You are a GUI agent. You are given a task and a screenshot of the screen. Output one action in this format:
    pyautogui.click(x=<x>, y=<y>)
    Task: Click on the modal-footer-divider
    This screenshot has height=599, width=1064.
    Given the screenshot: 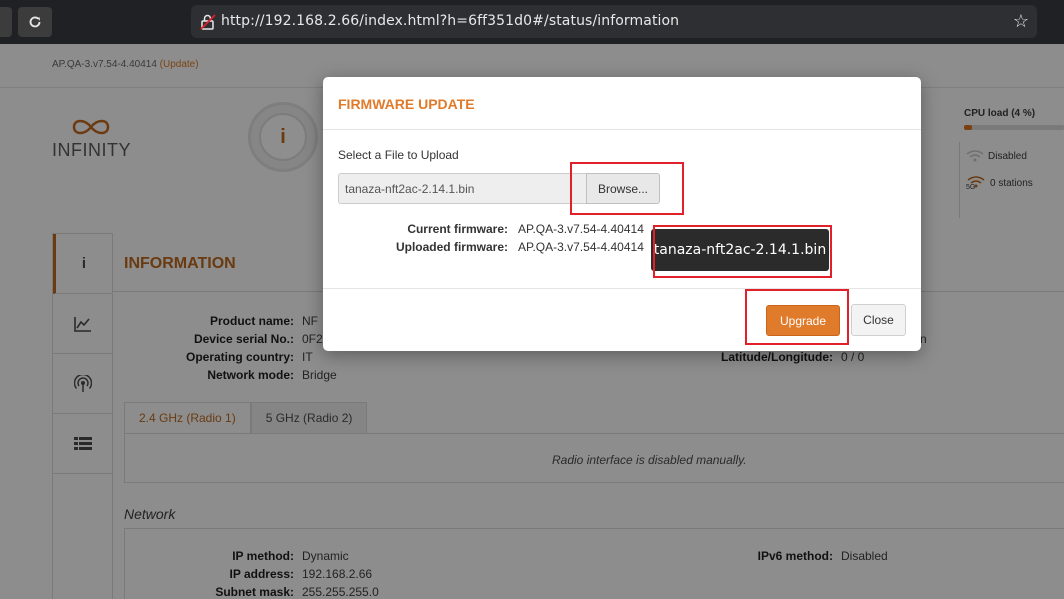 What is the action you would take?
    pyautogui.click(x=622, y=288)
    